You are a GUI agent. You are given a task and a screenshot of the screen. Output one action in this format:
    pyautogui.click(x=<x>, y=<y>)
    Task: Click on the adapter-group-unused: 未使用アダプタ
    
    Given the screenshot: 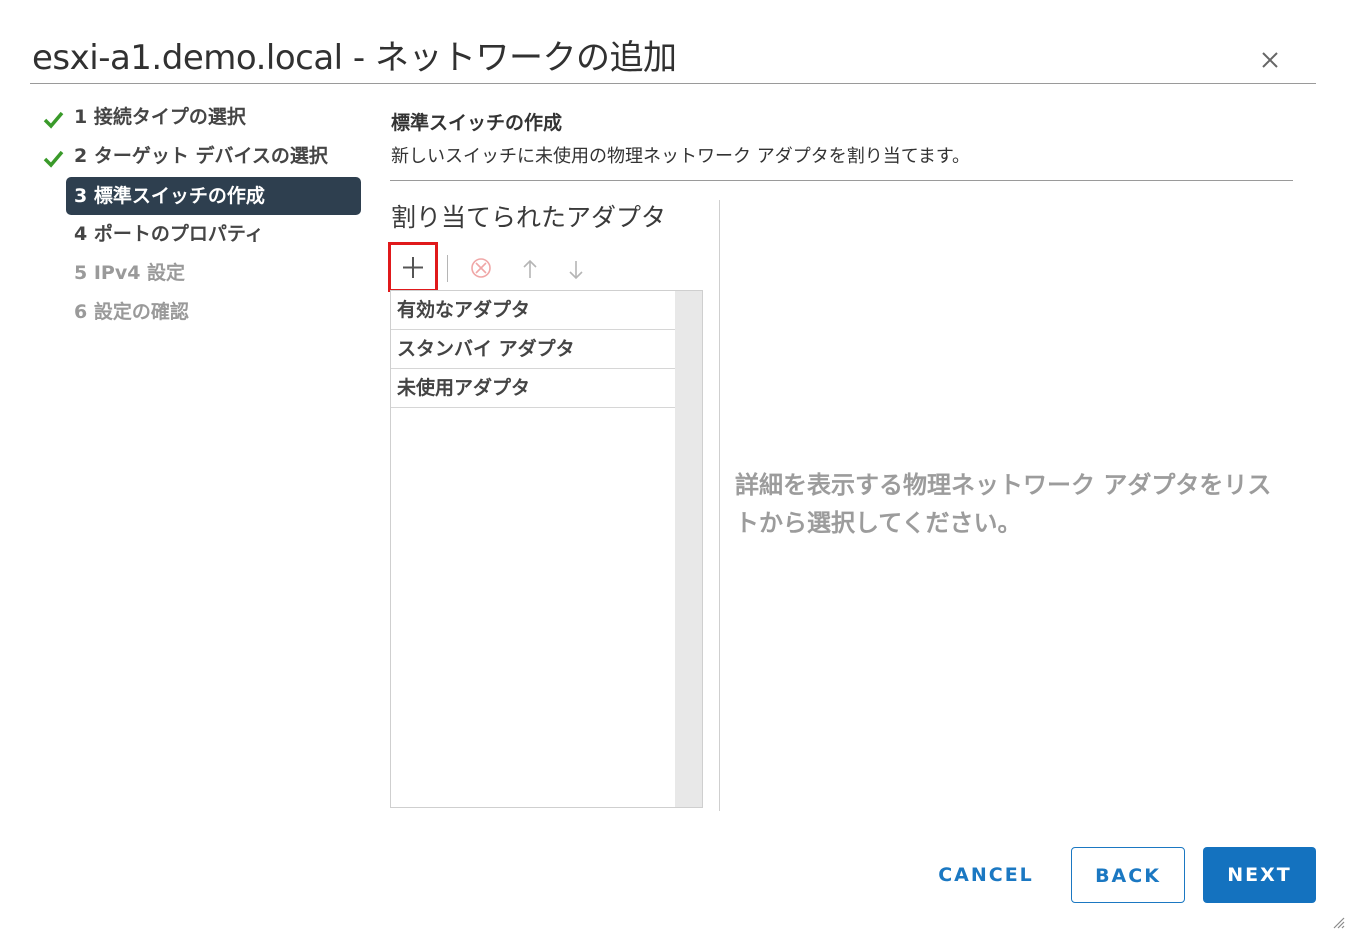 What is the action you would take?
    pyautogui.click(x=533, y=388)
    